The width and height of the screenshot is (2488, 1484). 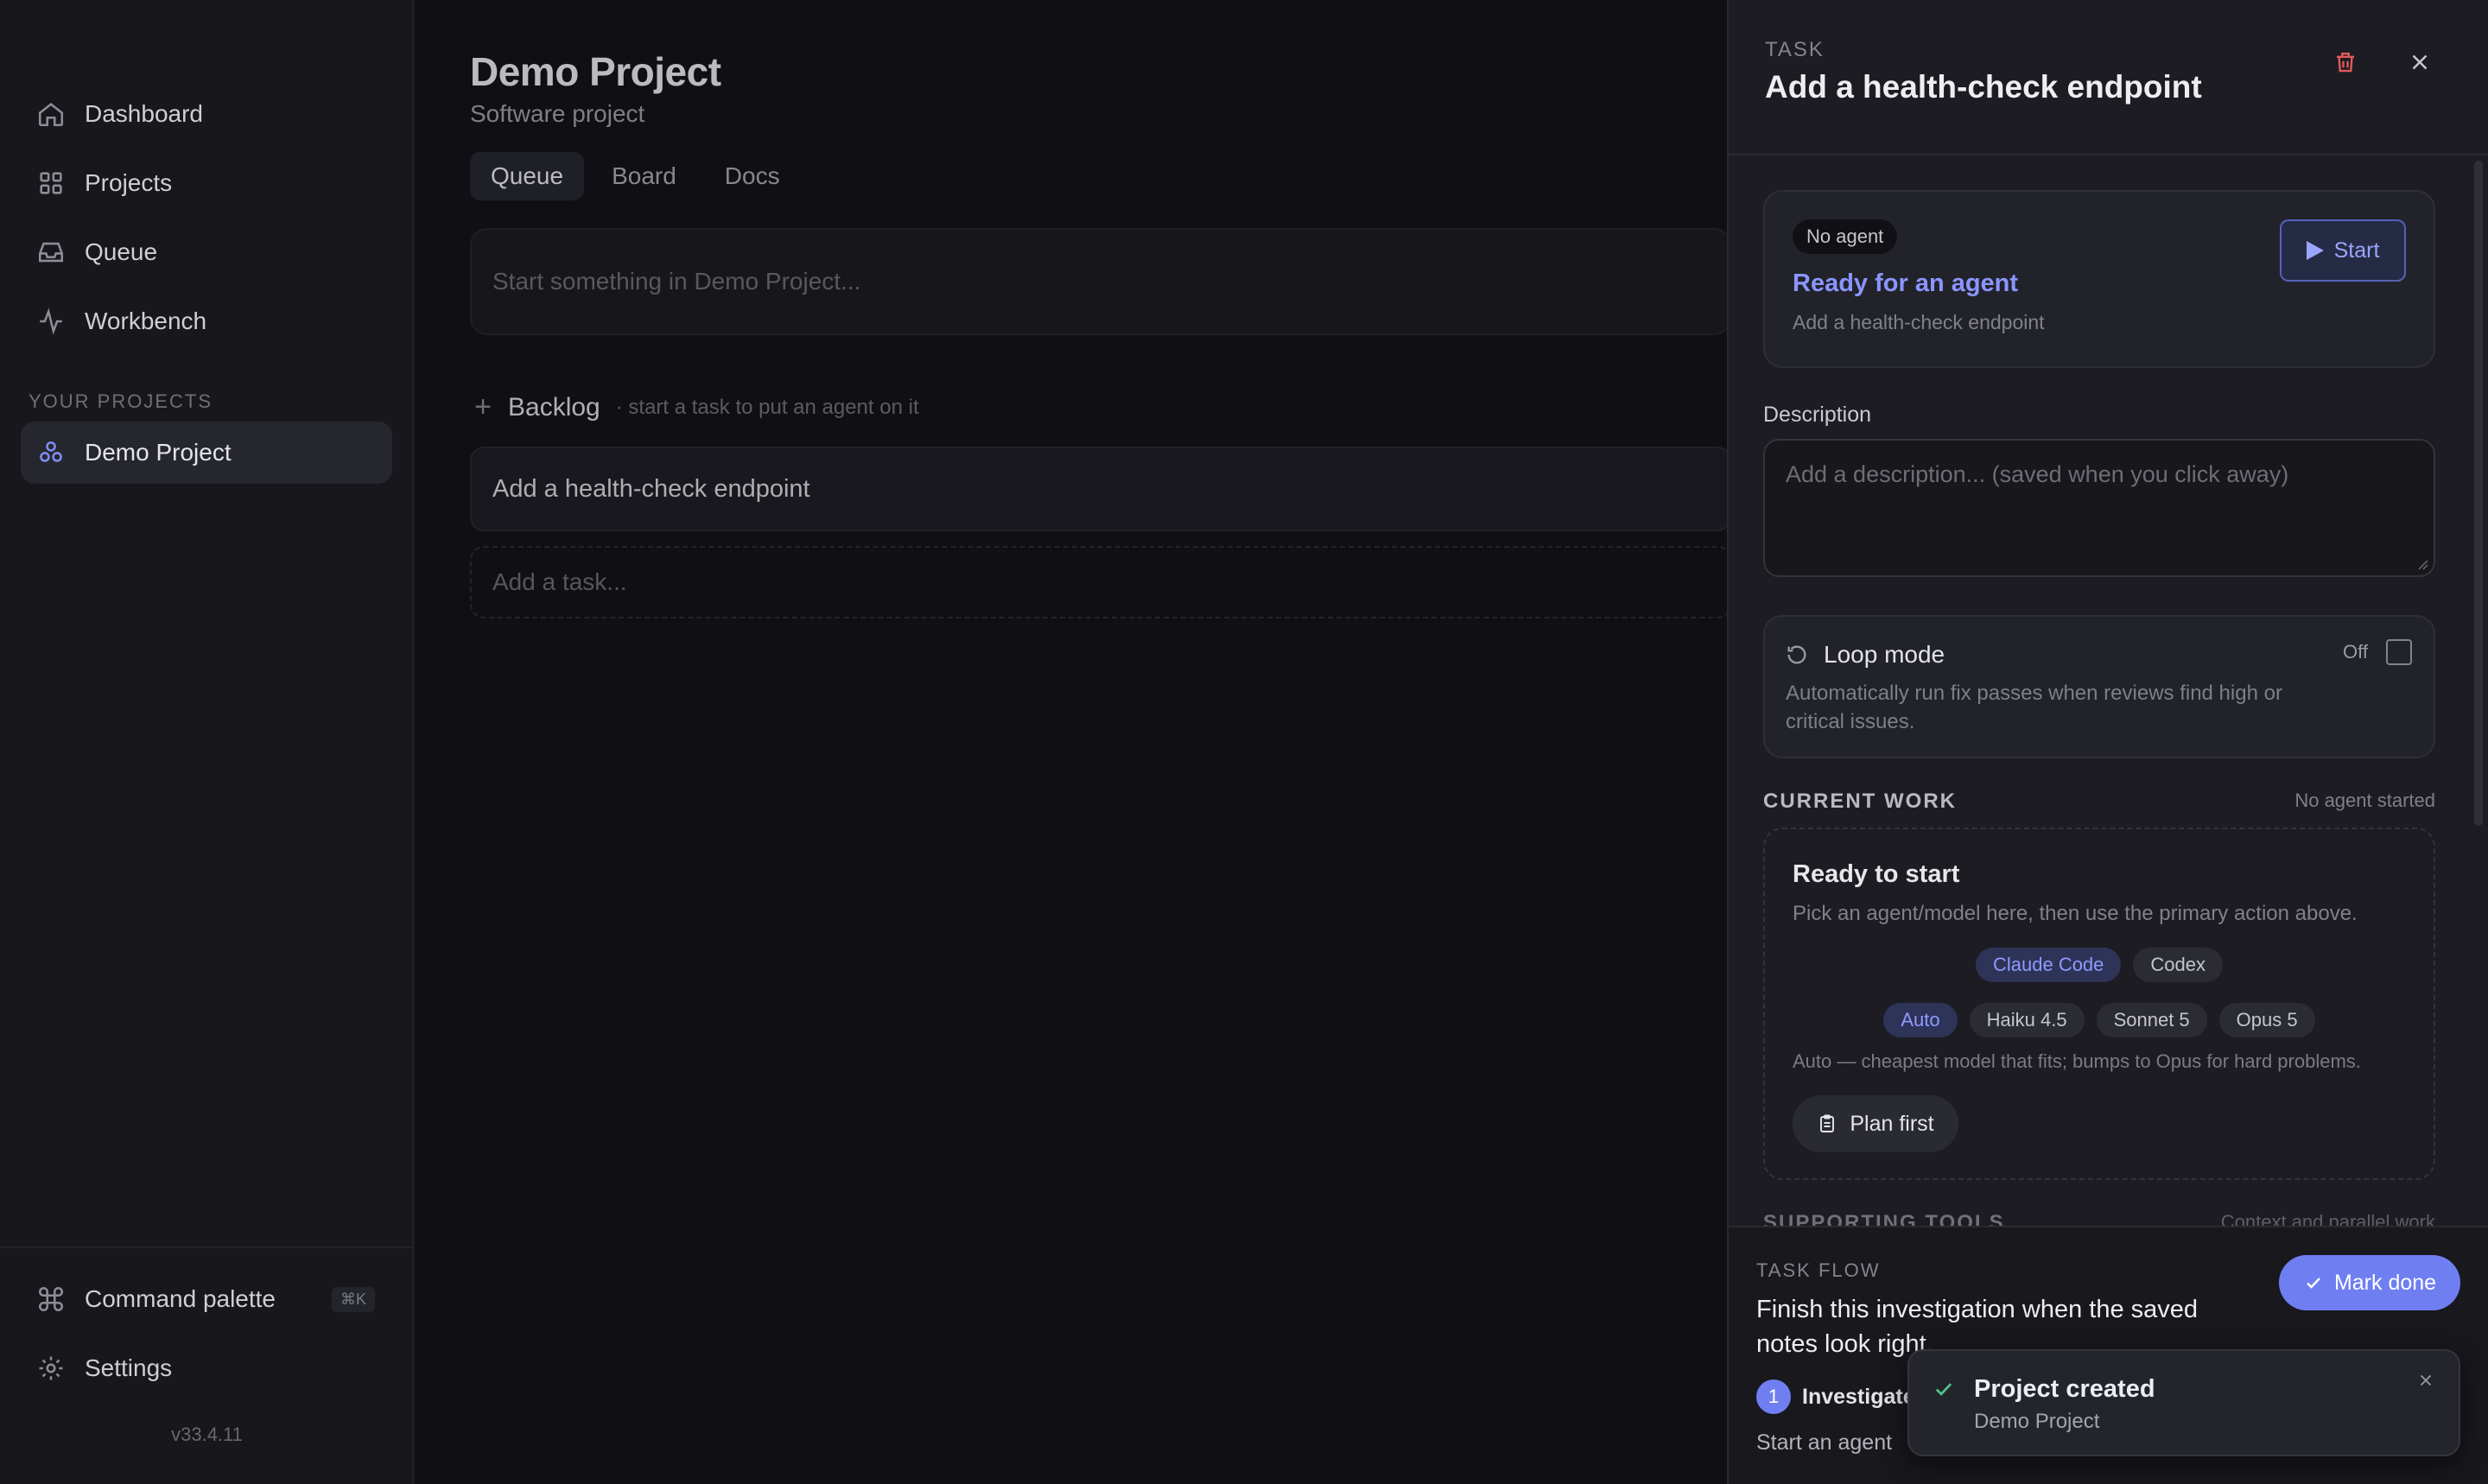 I want to click on resize-handle-icon, so click(x=2422, y=564).